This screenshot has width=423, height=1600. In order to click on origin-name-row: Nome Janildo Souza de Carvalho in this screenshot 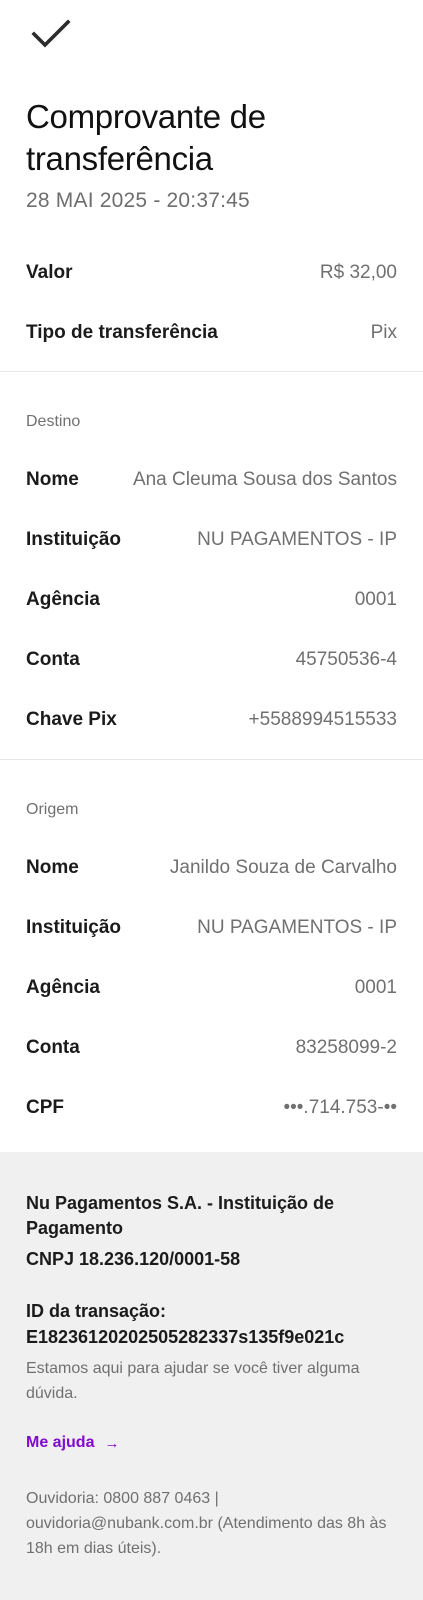, I will do `click(211, 868)`.